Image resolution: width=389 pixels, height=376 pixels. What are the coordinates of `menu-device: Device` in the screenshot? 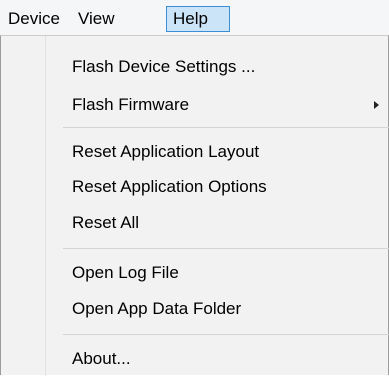 It's located at (34, 19).